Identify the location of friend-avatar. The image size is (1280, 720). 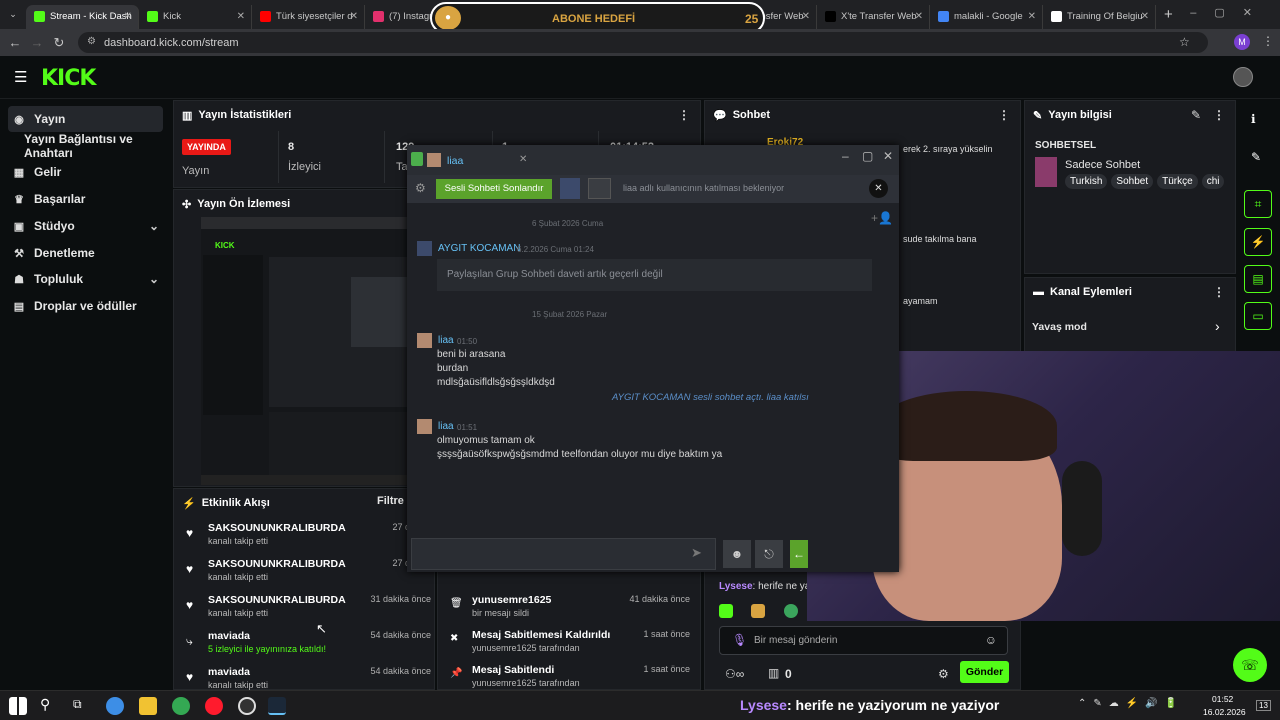
(434, 160).